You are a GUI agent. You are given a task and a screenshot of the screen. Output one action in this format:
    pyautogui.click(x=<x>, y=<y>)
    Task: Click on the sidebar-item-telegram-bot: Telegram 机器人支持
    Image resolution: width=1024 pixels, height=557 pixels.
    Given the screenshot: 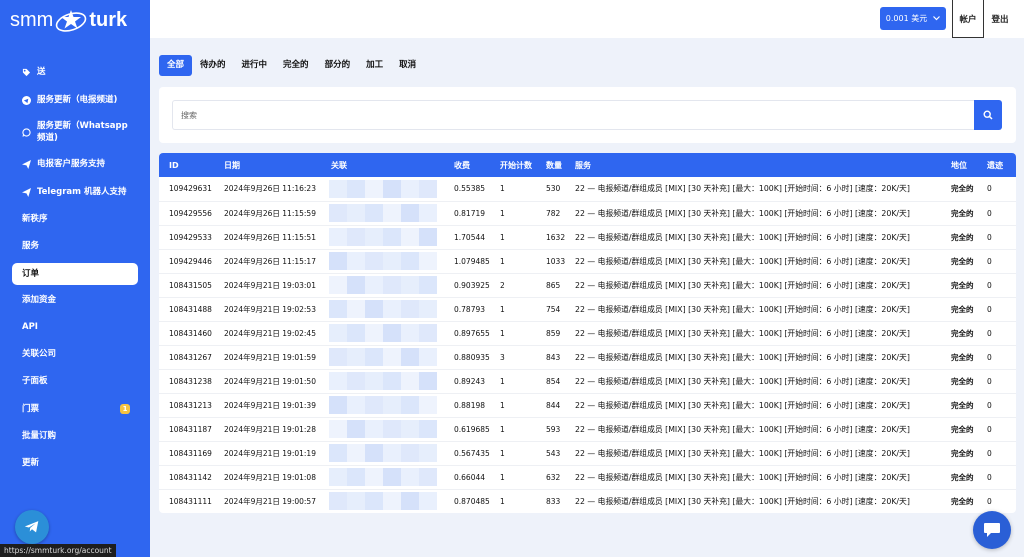 What is the action you would take?
    pyautogui.click(x=75, y=192)
    